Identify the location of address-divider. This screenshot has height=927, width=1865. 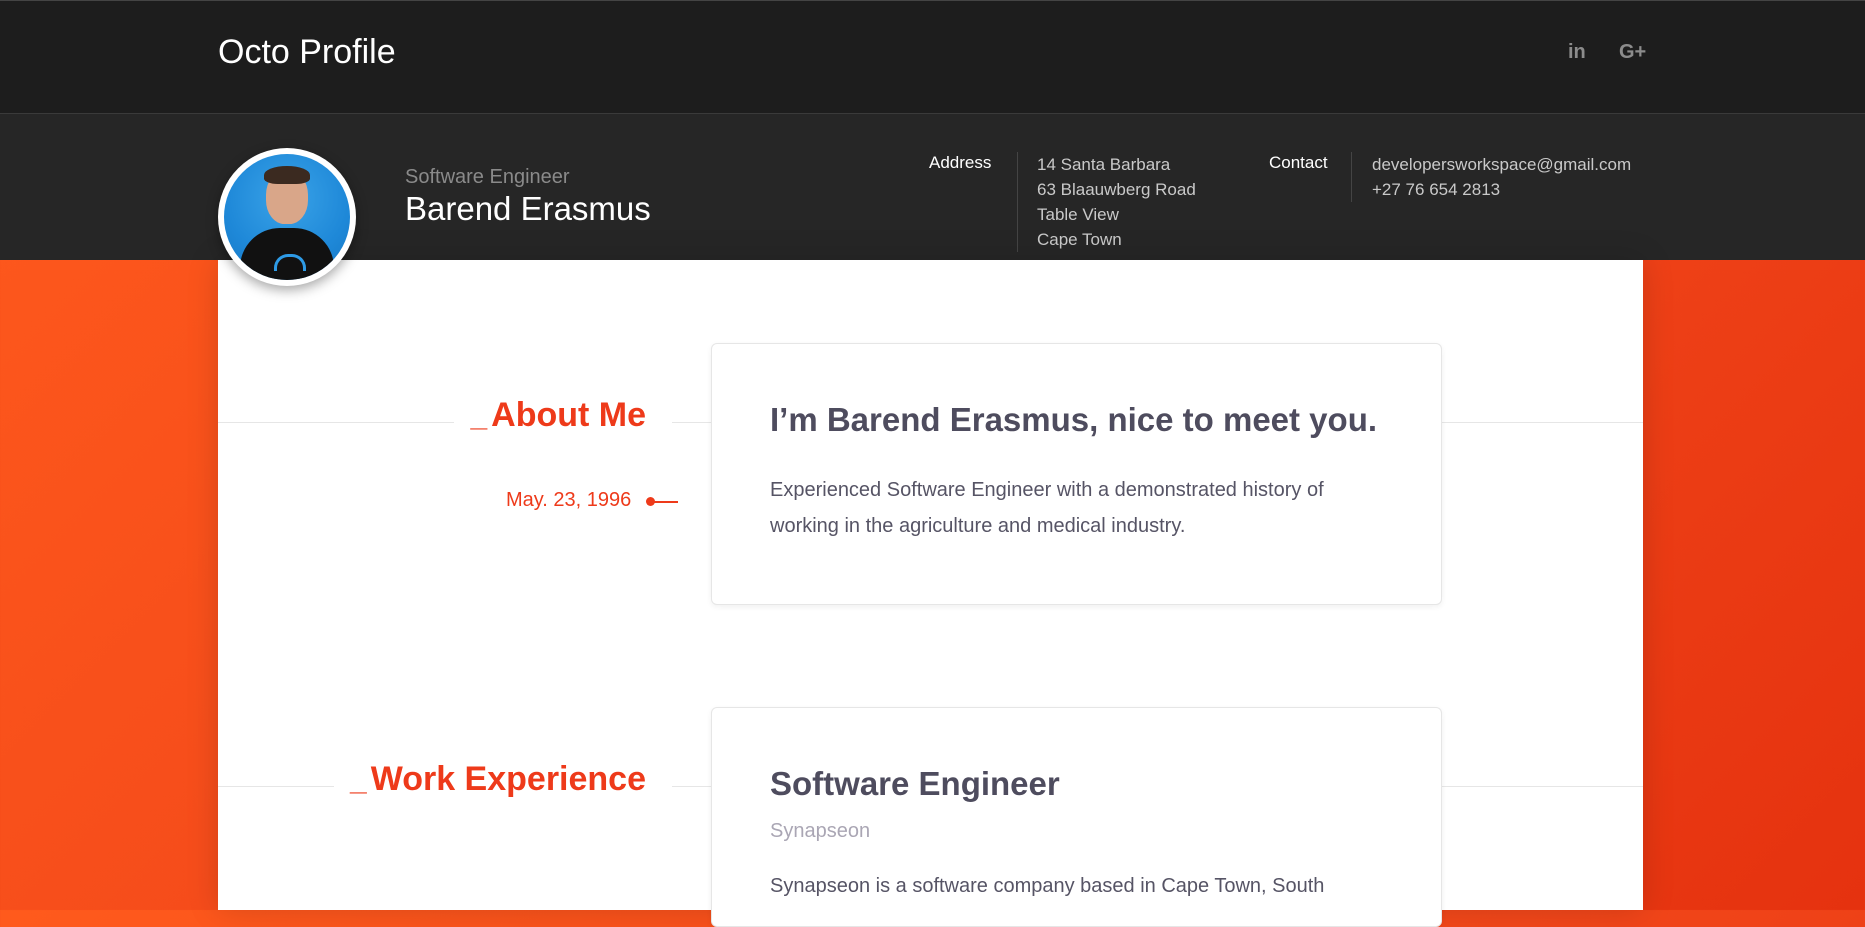
(1017, 202).